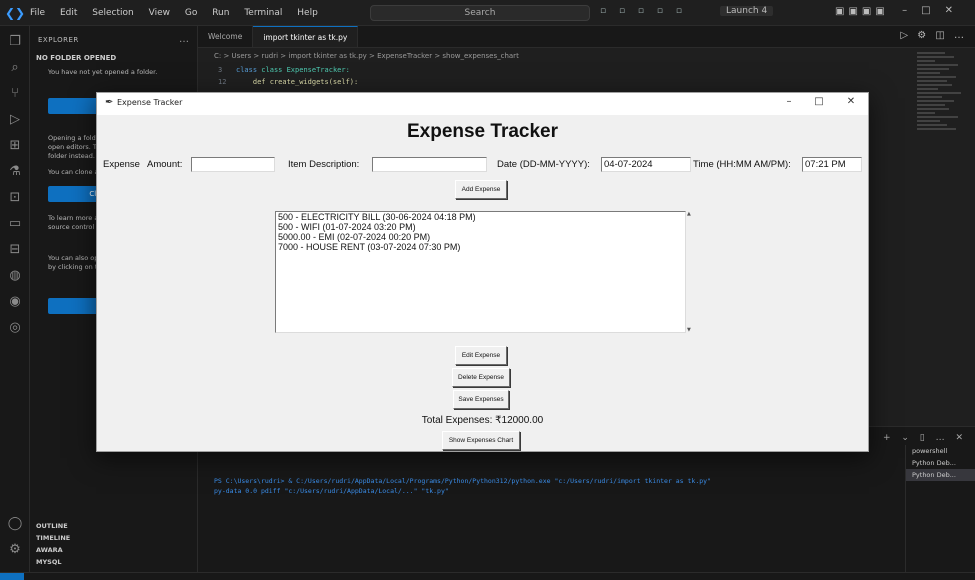  Describe the element at coordinates (940, 117) in the screenshot. I see `minimap` at that location.